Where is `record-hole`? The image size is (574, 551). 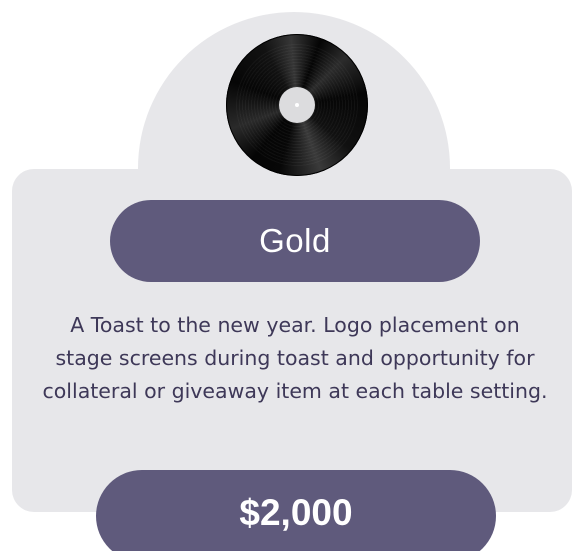
record-hole is located at coordinates (297, 105).